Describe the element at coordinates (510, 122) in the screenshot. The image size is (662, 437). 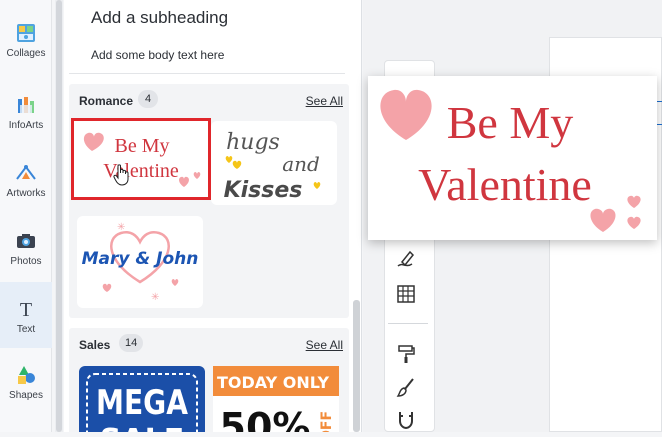
I see `preview-line1: Be My` at that location.